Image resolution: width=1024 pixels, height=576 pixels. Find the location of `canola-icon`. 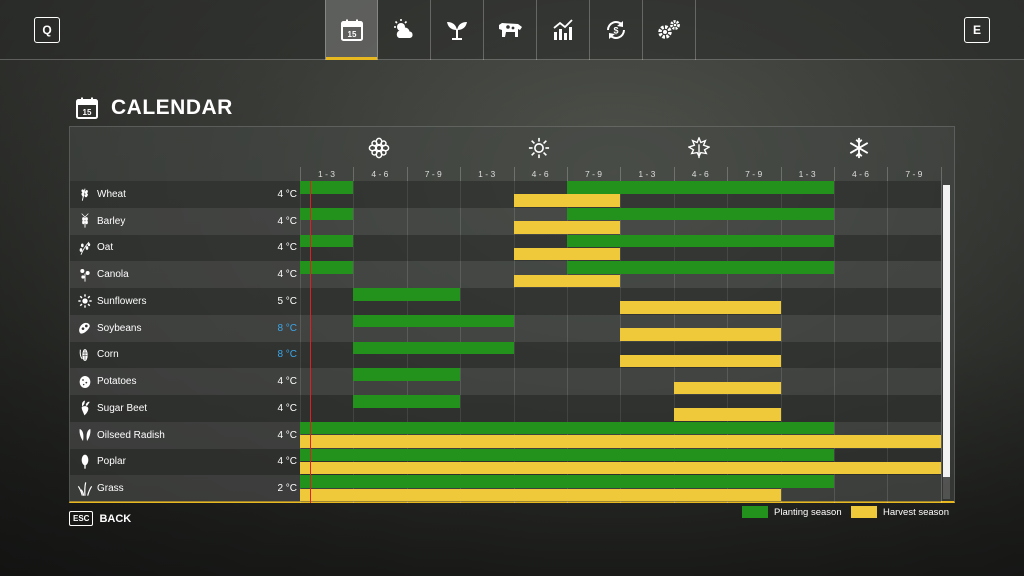

canola-icon is located at coordinates (85, 275).